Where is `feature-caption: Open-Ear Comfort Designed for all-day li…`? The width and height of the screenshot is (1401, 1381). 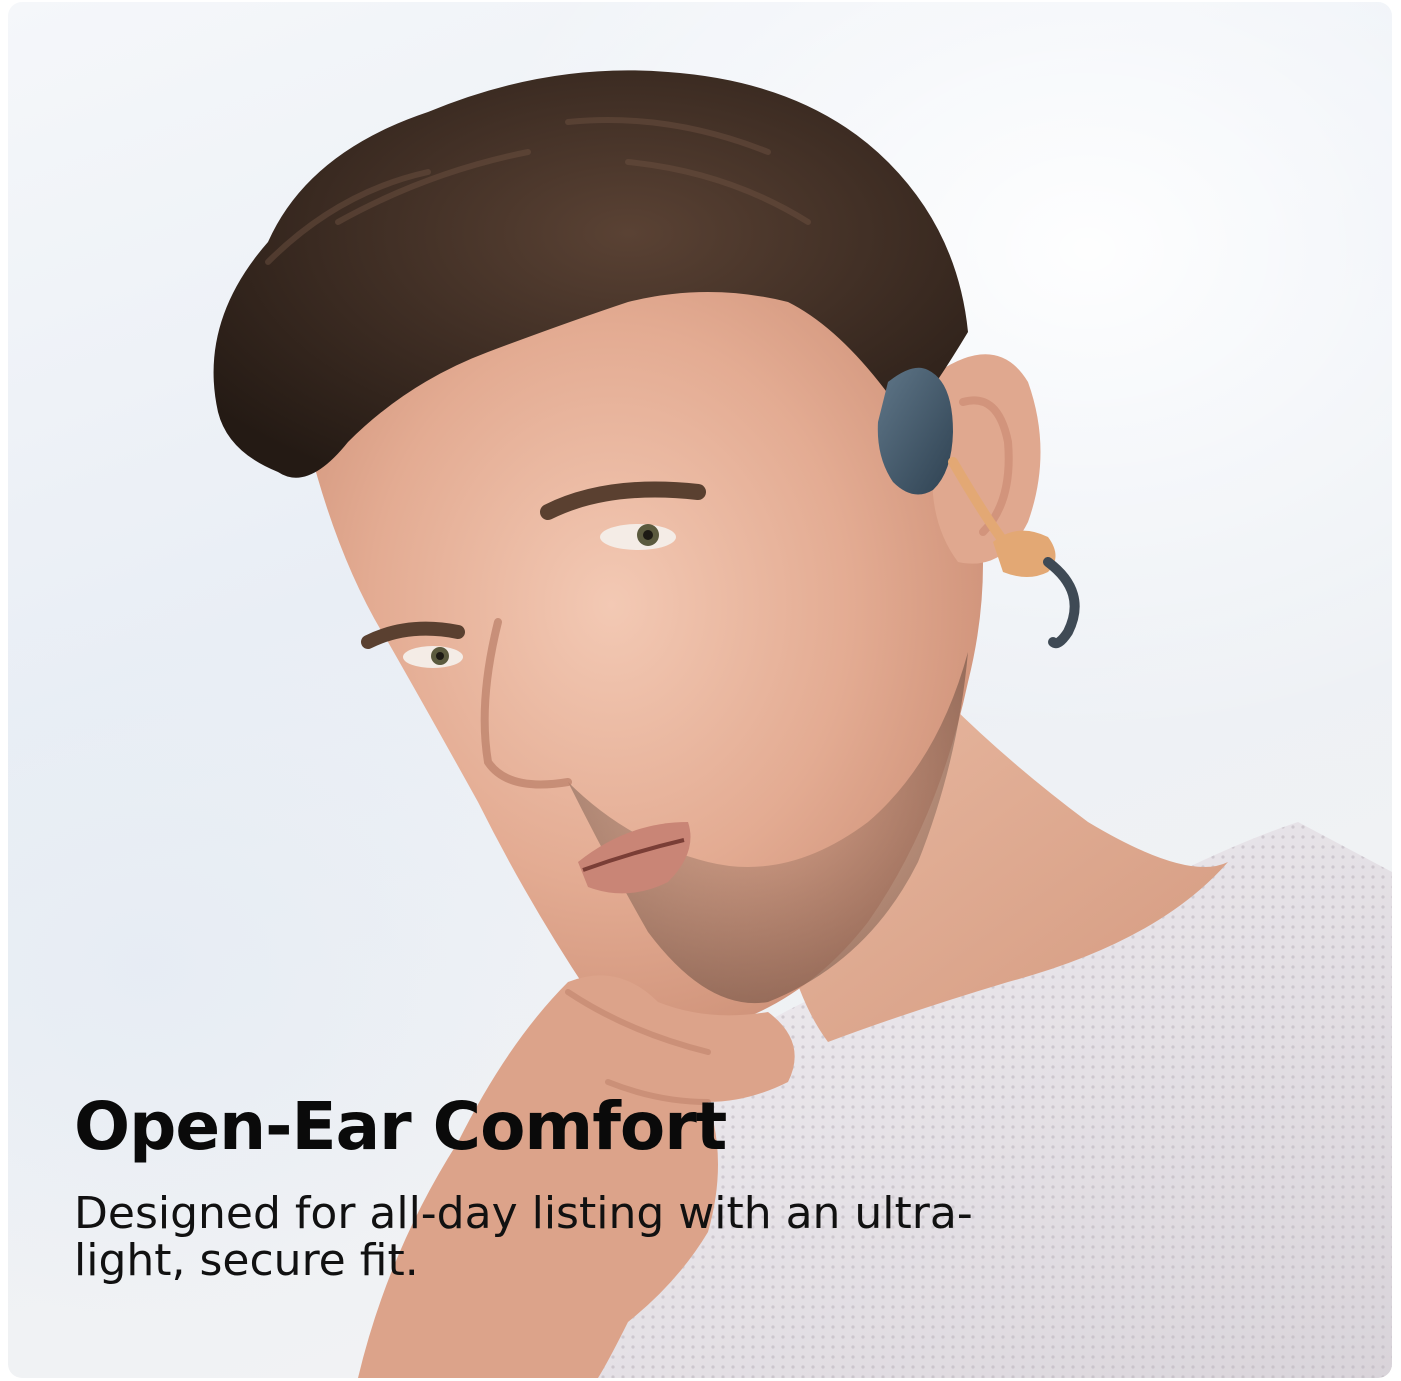 feature-caption: Open-Ear Comfort Designed for all-day li… is located at coordinates (574, 1188).